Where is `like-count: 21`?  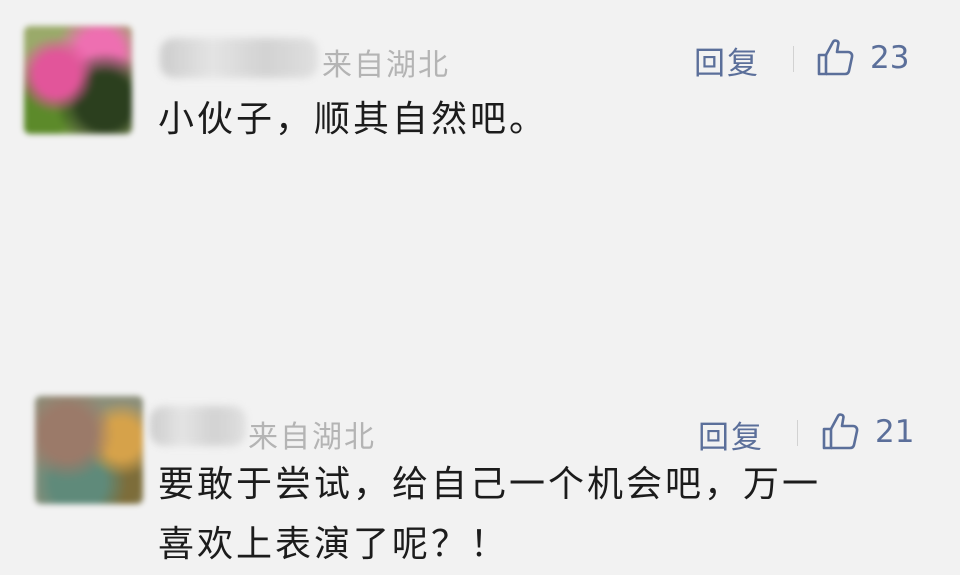
like-count: 21 is located at coordinates (895, 432).